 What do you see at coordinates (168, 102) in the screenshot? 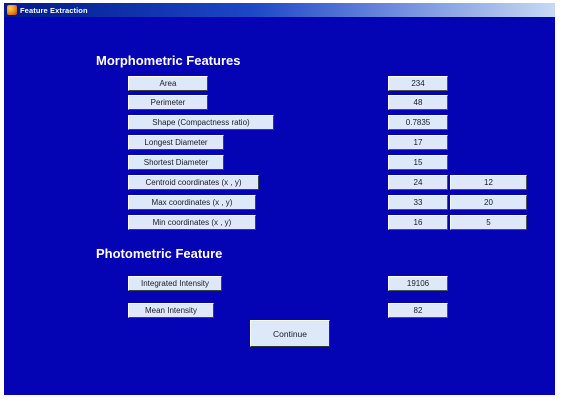
I see `perimeter-label: Perimeter` at bounding box center [168, 102].